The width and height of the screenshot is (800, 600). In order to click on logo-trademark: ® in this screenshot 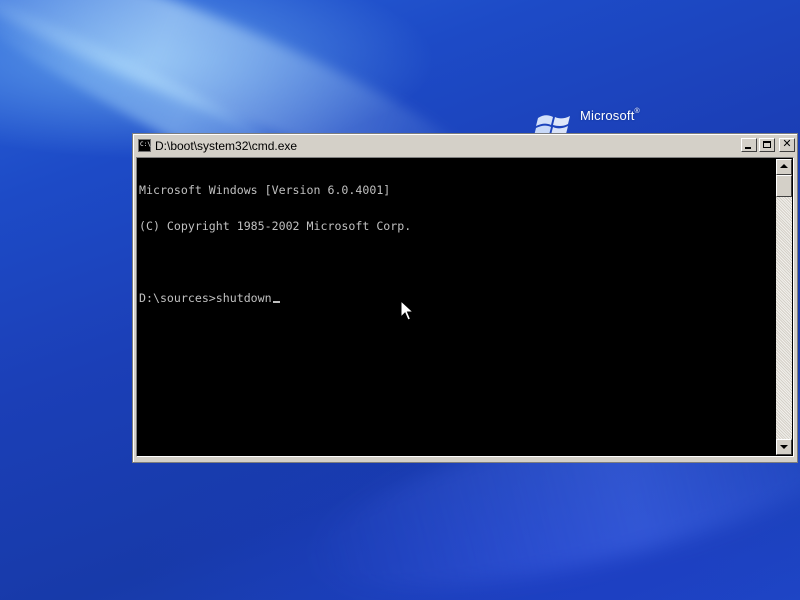, I will do `click(637, 111)`.